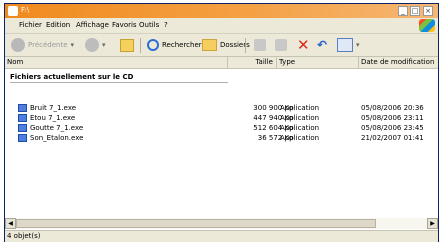  I want to click on back-arrow-icon, so click(18, 45).